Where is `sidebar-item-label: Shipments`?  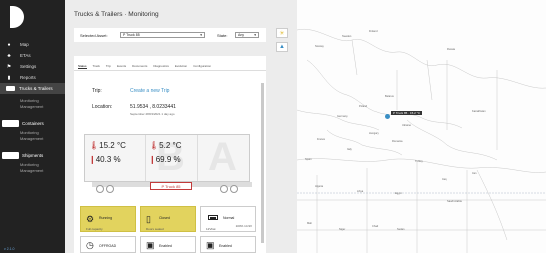
sidebar-item-label: Shipments is located at coordinates (33, 155).